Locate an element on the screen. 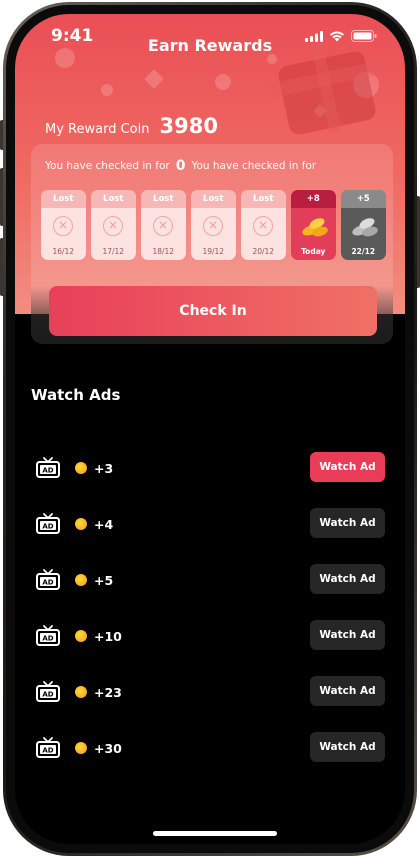 Image resolution: width=420 pixels, height=858 pixels. ad-row: AD +30 Watch Ad is located at coordinates (210, 748).